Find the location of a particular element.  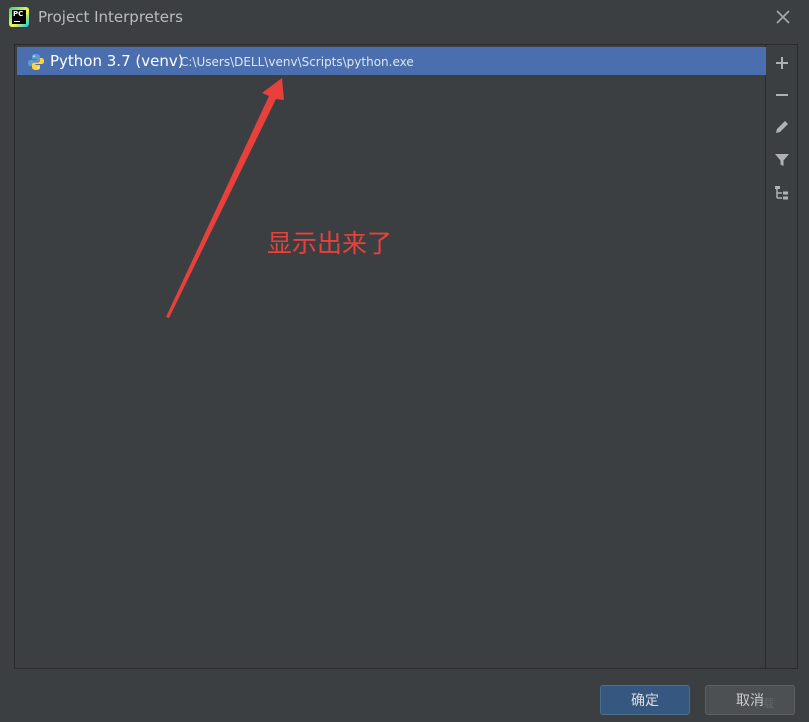

interpreter-toolbar is located at coordinates (782, 356).